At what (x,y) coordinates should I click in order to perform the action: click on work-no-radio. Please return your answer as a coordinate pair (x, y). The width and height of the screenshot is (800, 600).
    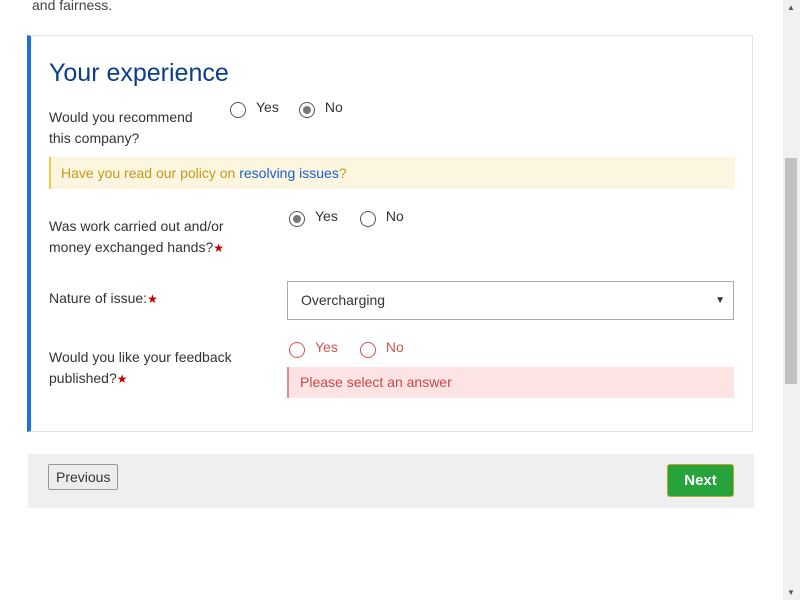
    Looking at the image, I should click on (367, 219).